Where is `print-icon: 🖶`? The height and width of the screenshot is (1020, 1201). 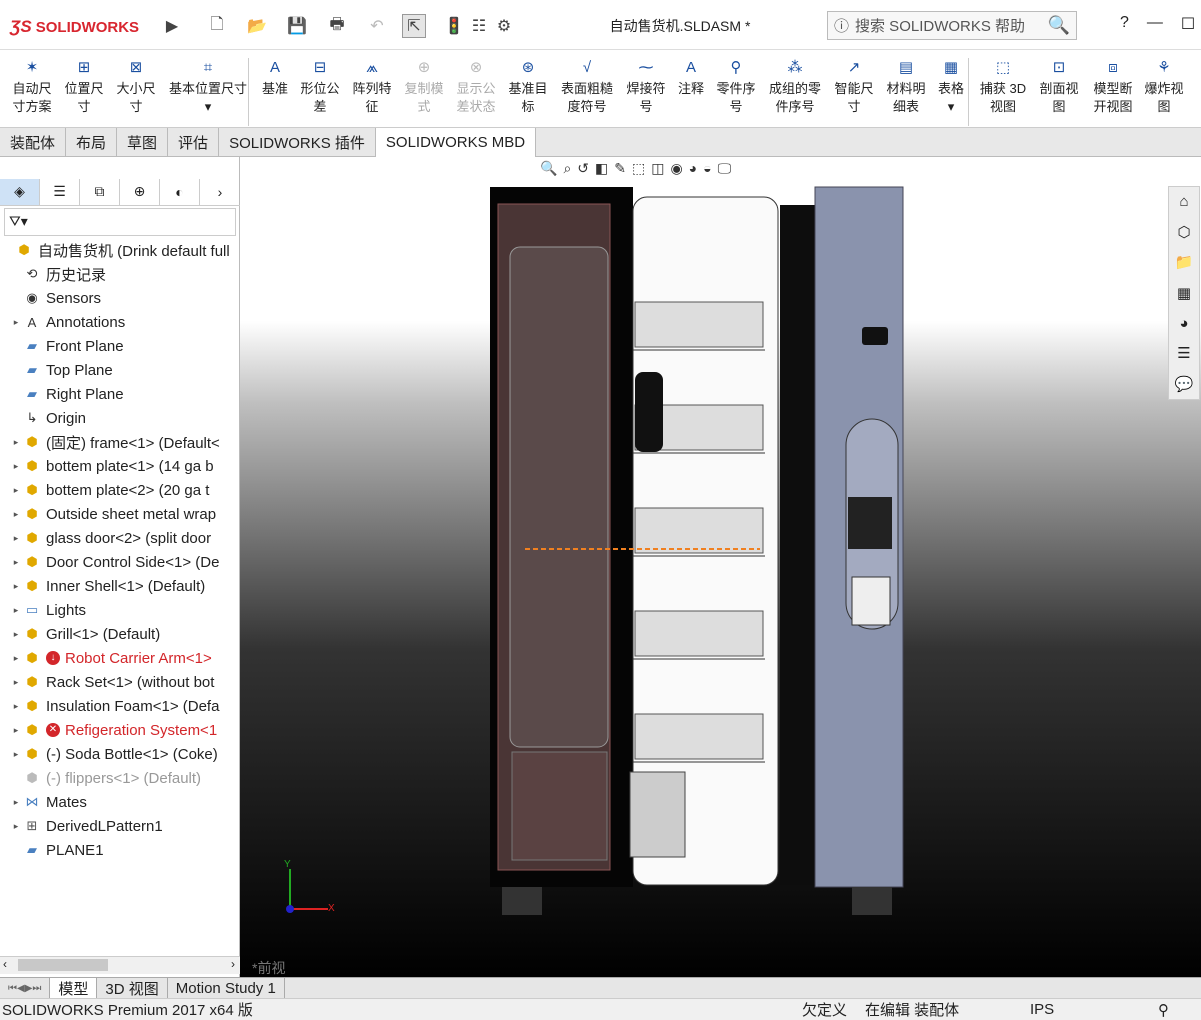
print-icon: 🖶 is located at coordinates (337, 26).